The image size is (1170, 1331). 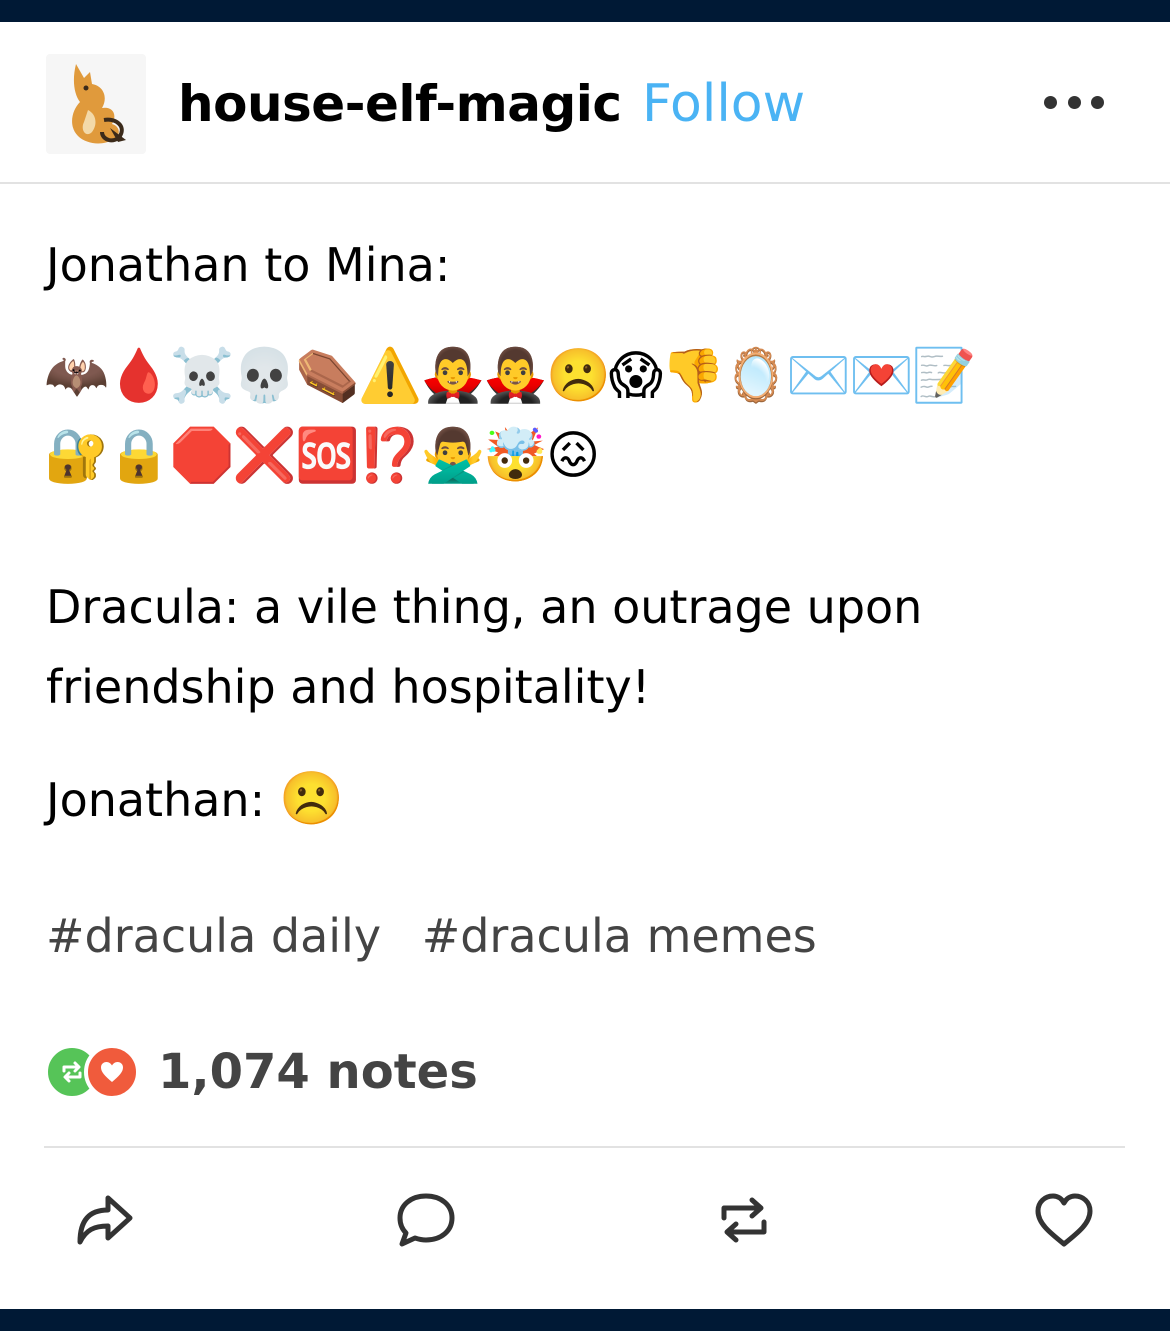 What do you see at coordinates (311, 799) in the screenshot?
I see `frowning-face-emoji: ☹️` at bounding box center [311, 799].